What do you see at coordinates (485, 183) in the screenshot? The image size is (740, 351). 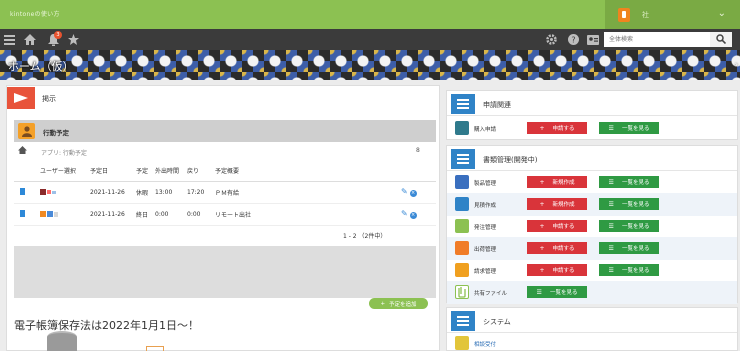 I see `app-label: 製品管理` at bounding box center [485, 183].